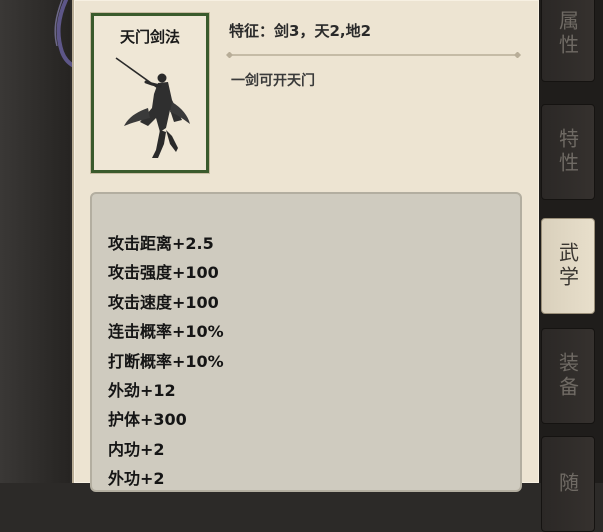 The image size is (603, 532). I want to click on tab-label: 属性, so click(567, 34).